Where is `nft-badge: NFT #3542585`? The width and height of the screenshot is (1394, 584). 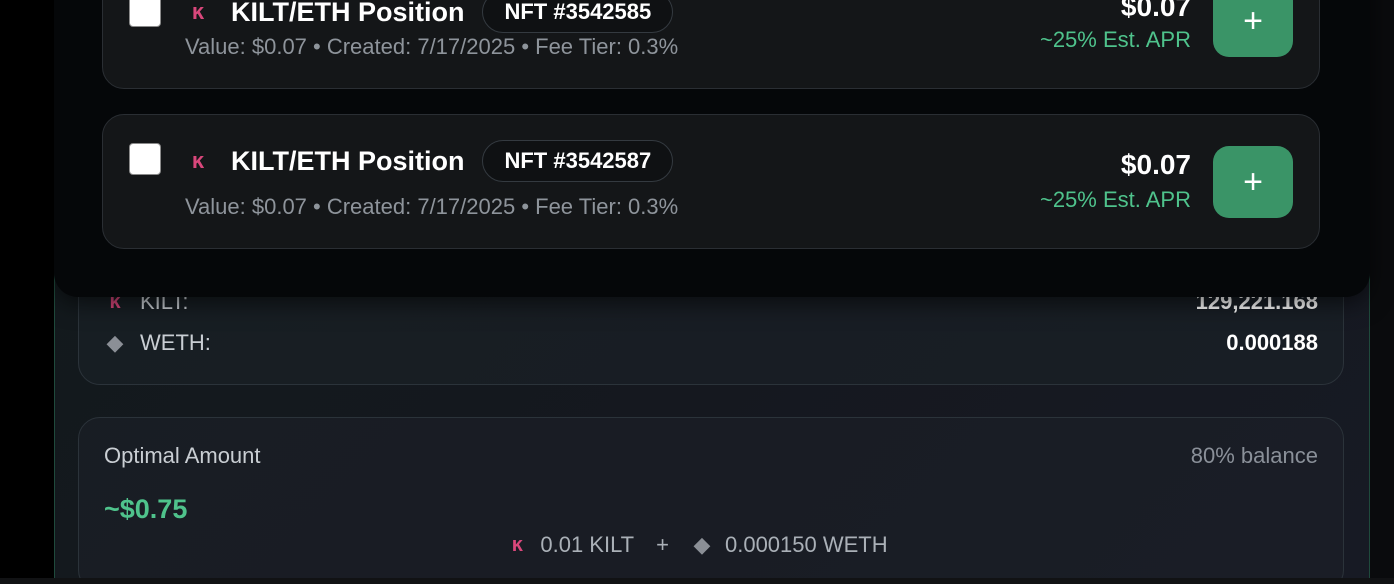
nft-badge: NFT #3542585 is located at coordinates (578, 16).